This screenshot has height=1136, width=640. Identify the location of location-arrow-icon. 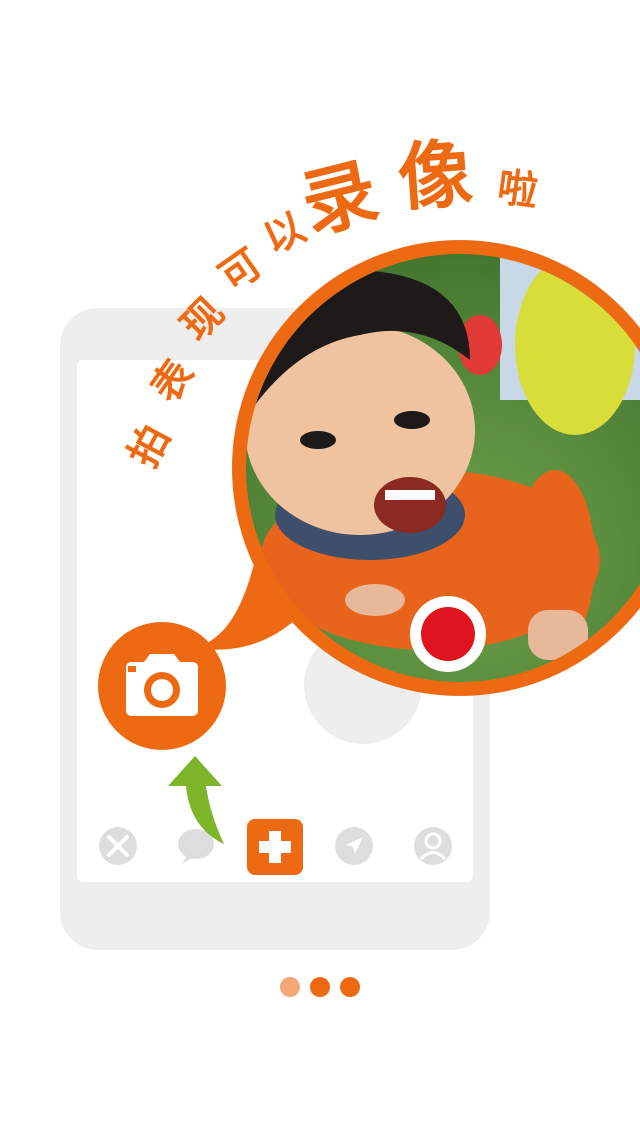
(354, 846).